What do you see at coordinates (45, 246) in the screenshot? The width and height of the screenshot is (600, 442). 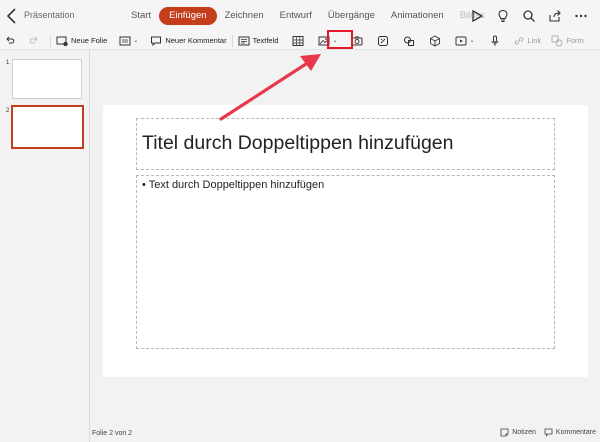 I see `slide-thumbnails-pane: 1 2` at bounding box center [45, 246].